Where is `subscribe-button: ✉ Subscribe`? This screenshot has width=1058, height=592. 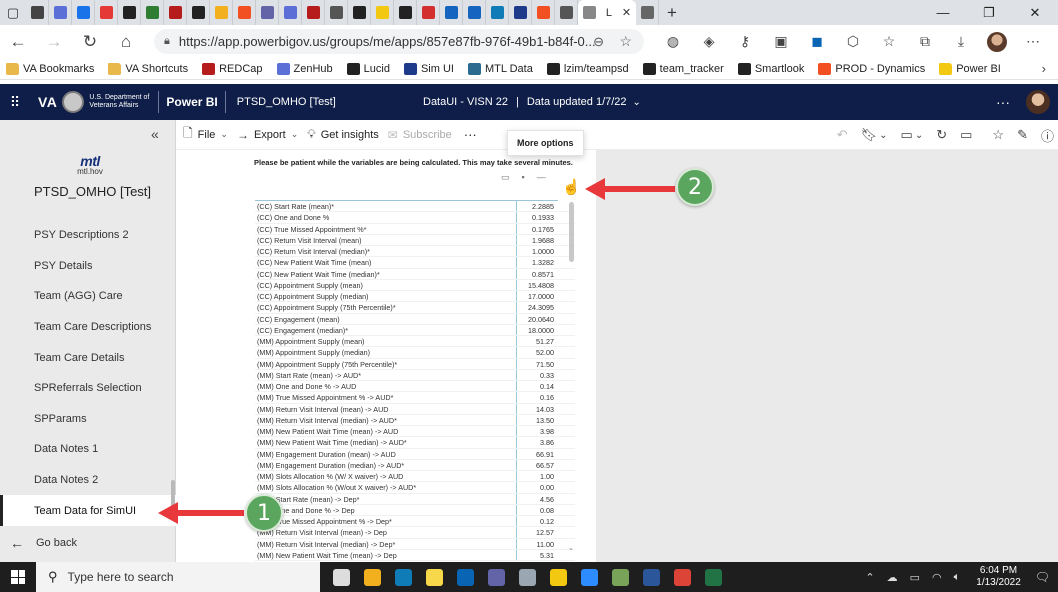 subscribe-button: ✉ Subscribe is located at coordinates (420, 135).